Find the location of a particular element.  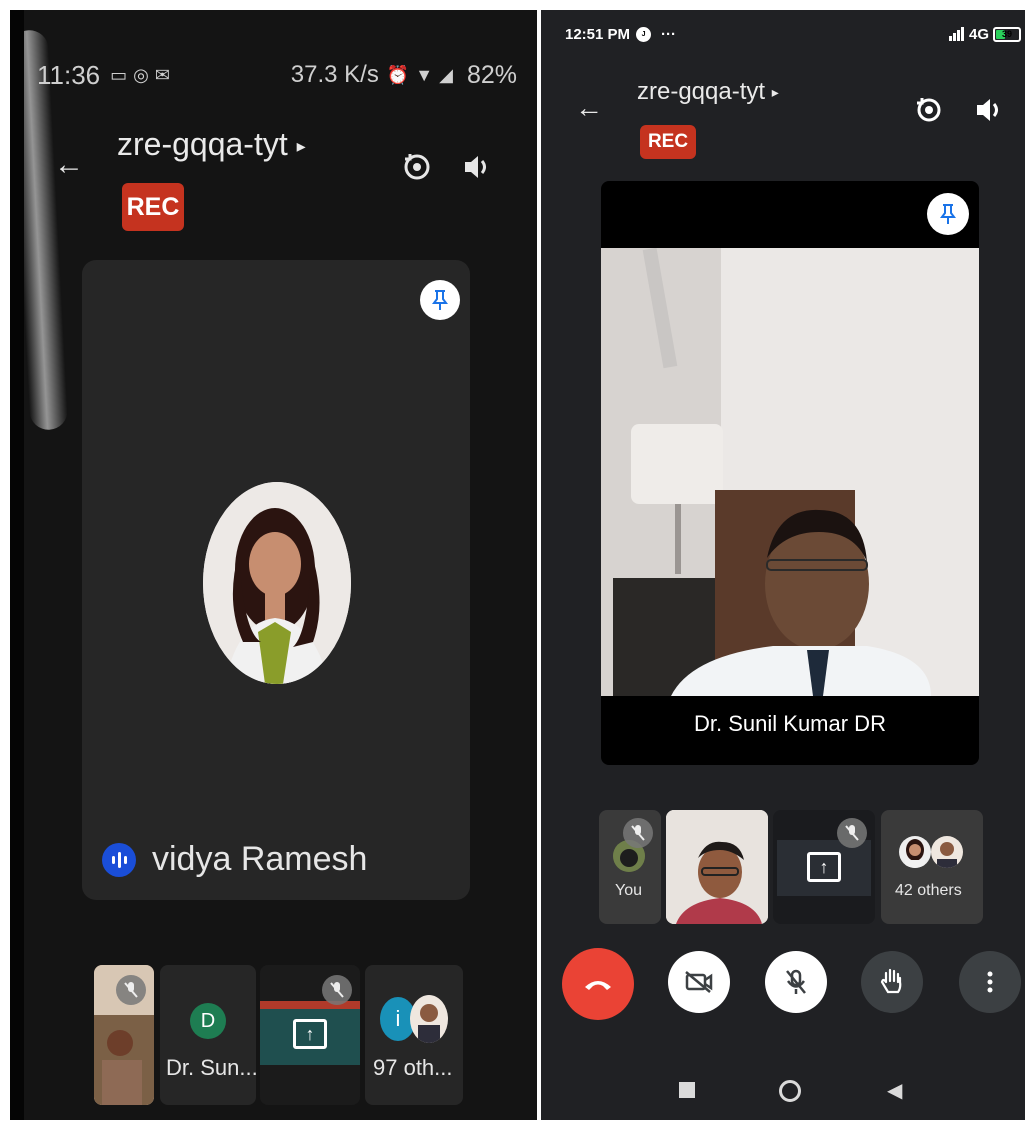

end-call-button is located at coordinates (598, 984).